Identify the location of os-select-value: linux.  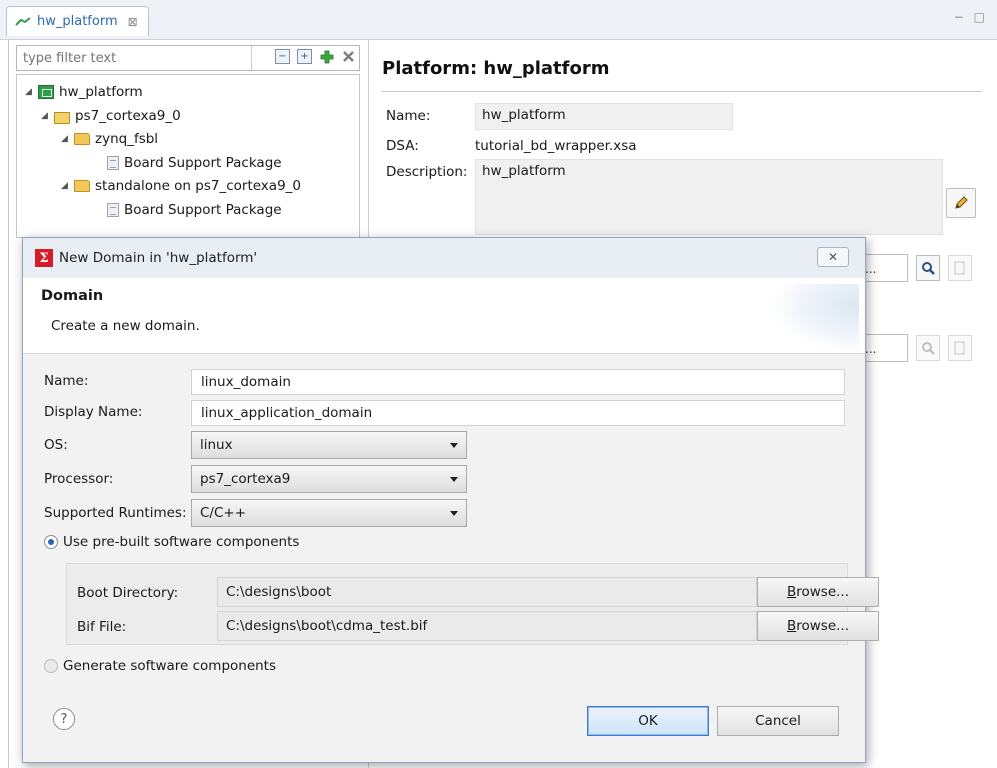
(216, 445).